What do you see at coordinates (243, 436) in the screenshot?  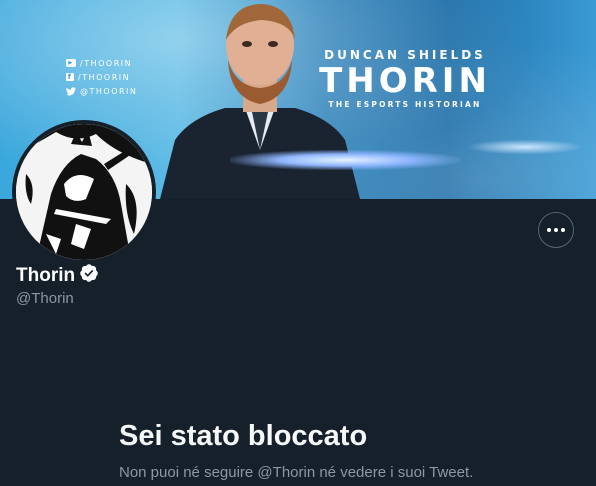 I see `blocked-title: Sei stato bloccato` at bounding box center [243, 436].